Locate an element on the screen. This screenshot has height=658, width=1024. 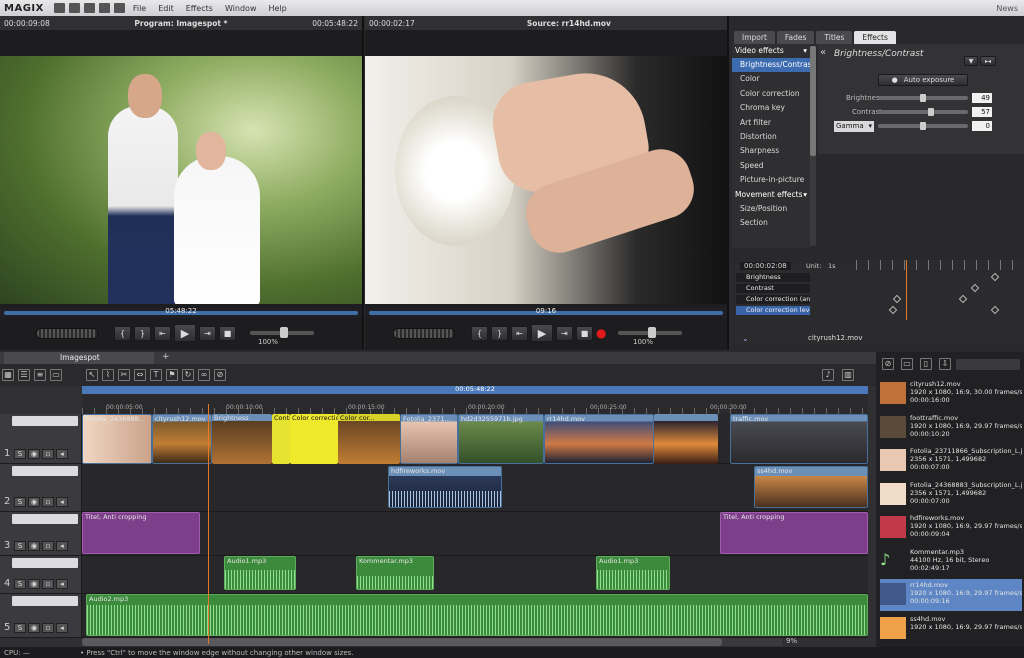
keyframe-row-contrast: Contrast is located at coordinates (773, 288).